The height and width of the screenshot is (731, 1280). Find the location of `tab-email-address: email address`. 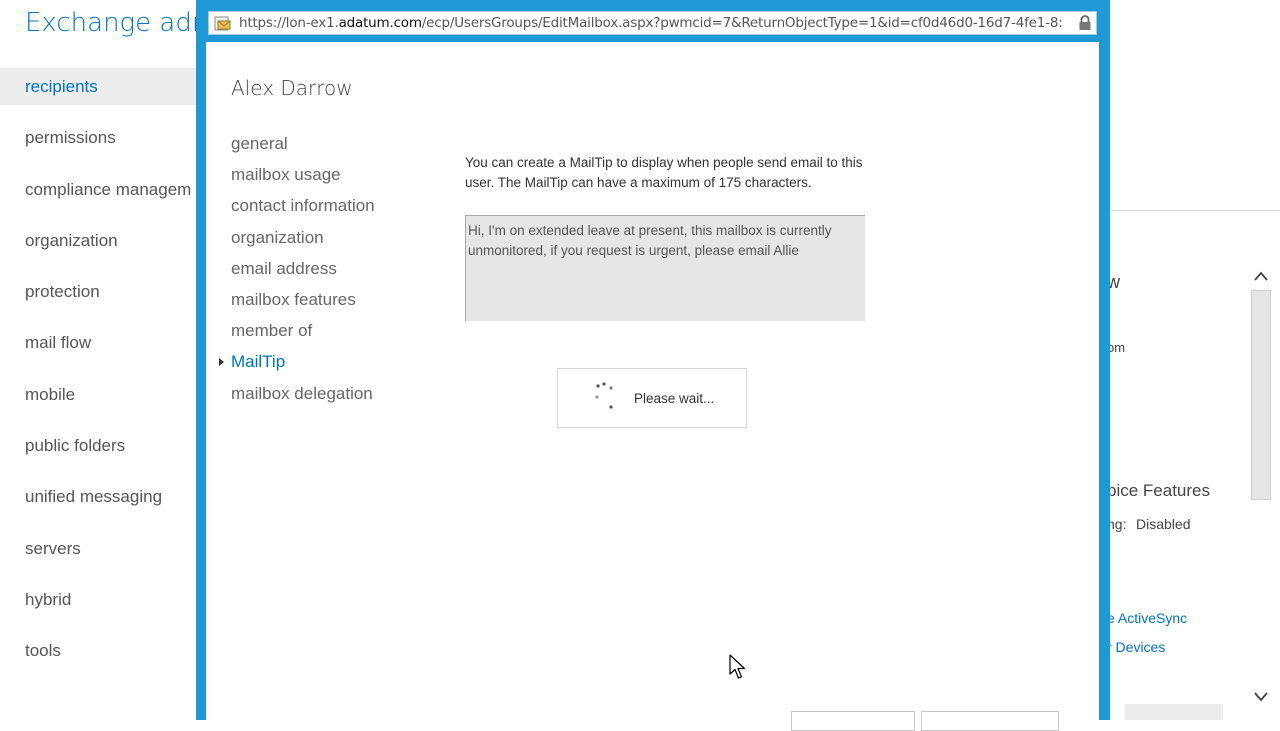

tab-email-address: email address is located at coordinates (303, 271).